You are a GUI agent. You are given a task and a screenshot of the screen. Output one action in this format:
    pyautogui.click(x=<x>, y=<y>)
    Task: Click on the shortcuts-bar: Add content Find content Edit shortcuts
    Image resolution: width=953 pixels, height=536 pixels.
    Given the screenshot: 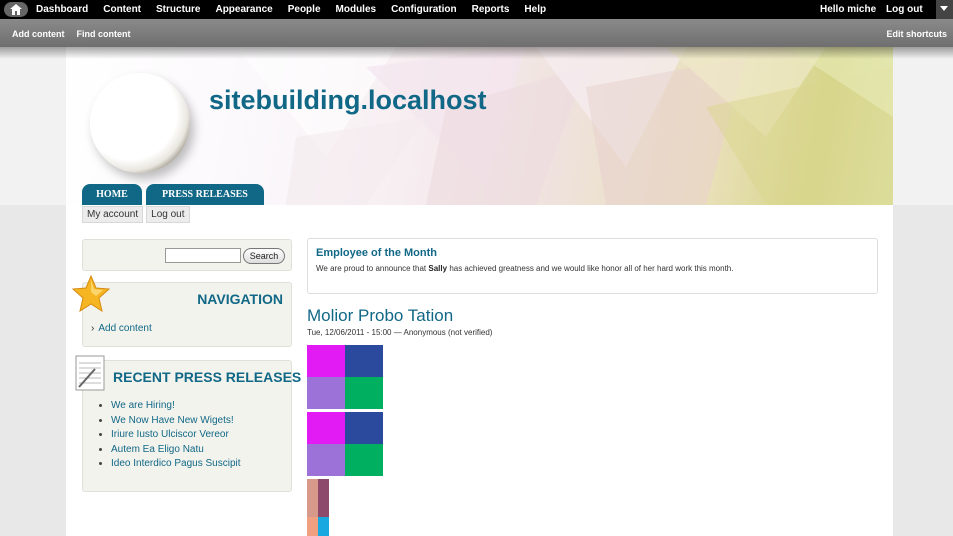 What is the action you would take?
    pyautogui.click(x=476, y=33)
    